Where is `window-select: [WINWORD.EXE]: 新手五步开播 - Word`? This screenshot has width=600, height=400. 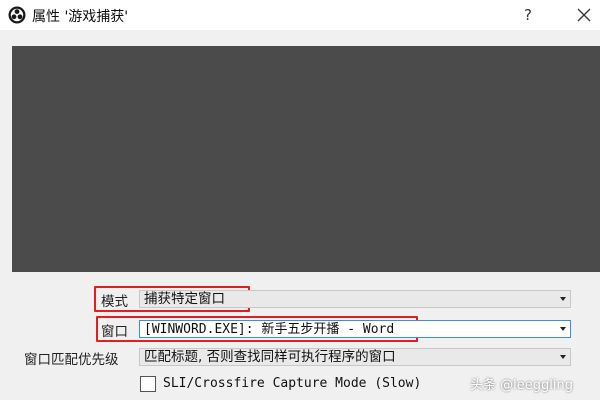
window-select: [WINWORD.EXE]: 新手五步开播 - Word is located at coordinates (355, 329).